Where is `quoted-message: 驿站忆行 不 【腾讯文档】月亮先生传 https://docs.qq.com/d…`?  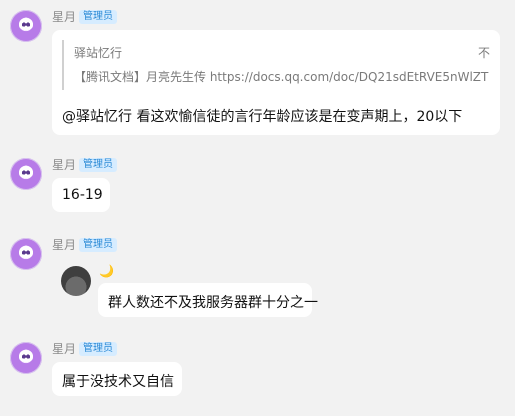
quoted-message: 驿站忆行 不 【腾讯文档】月亮先生传 https://docs.qq.com/d… is located at coordinates (276, 65).